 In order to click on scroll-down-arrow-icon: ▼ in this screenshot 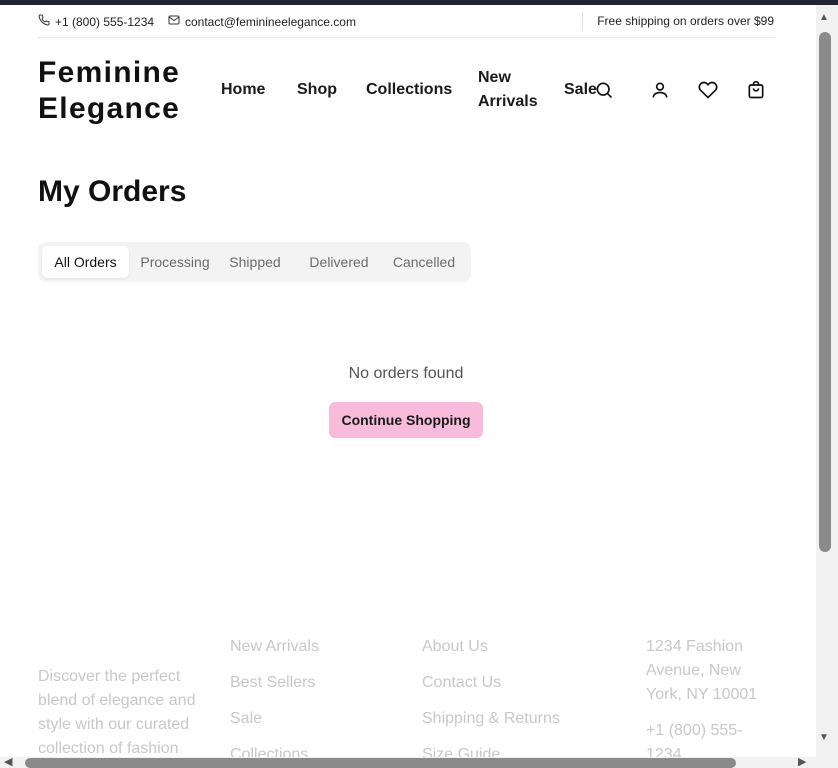, I will do `click(824, 737)`.